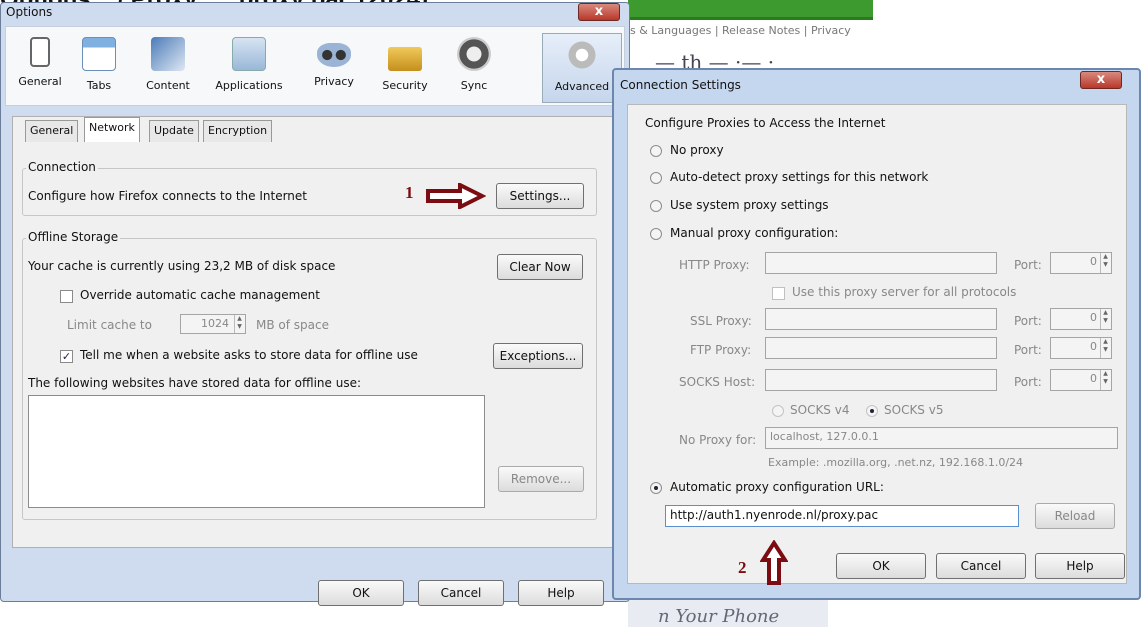 The width and height of the screenshot is (1141, 627). What do you see at coordinates (40, 81) in the screenshot?
I see `toolbar-general-label: General` at bounding box center [40, 81].